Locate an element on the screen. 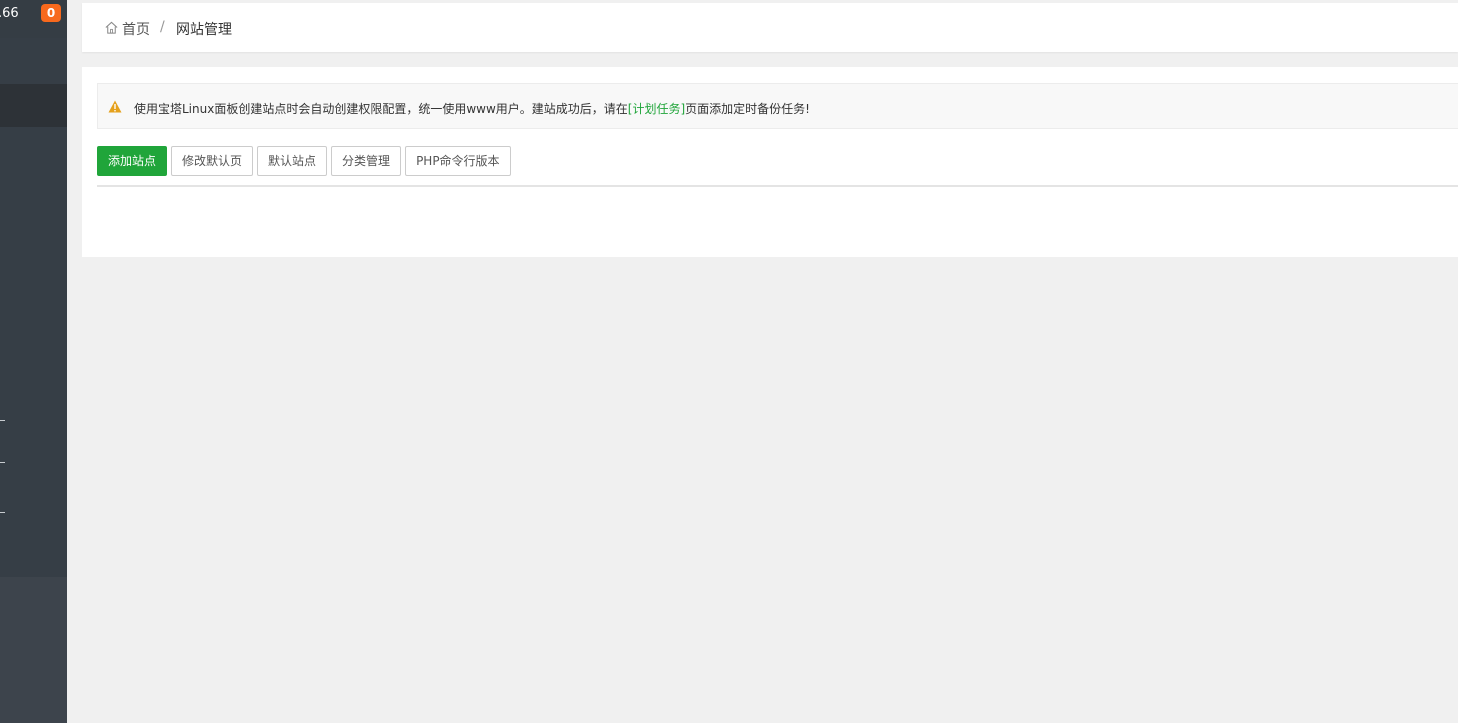  add-site-button: 添加站点 is located at coordinates (132, 161).